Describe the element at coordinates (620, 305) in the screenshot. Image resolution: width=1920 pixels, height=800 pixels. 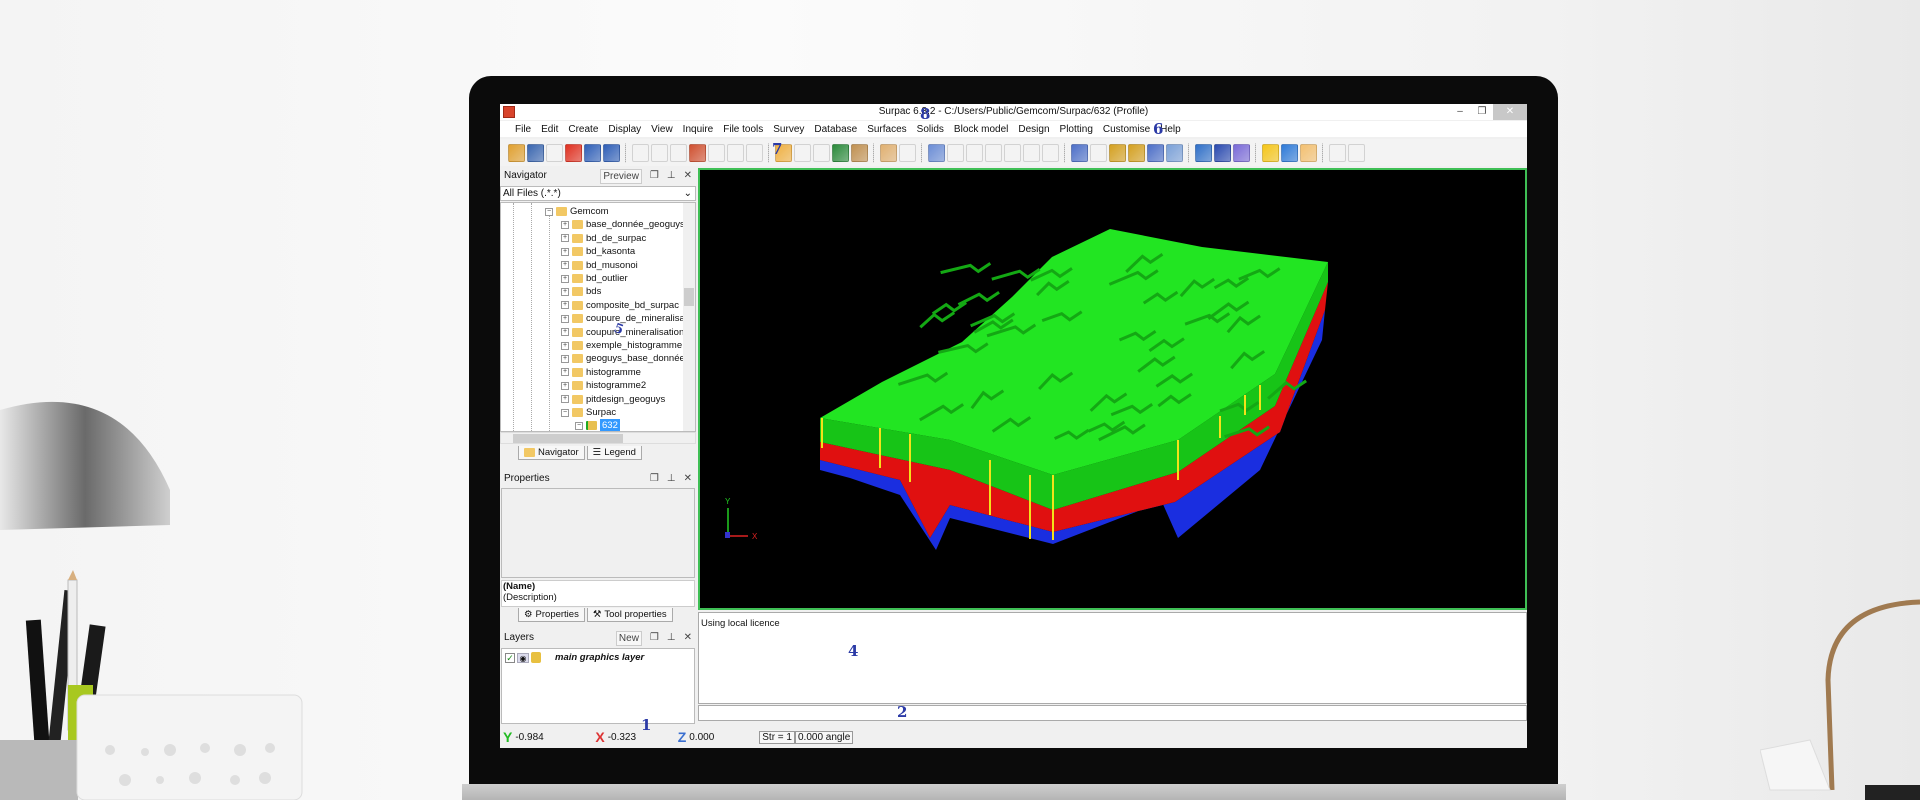
I see `tree-item: + composite_bd_surpac` at that location.